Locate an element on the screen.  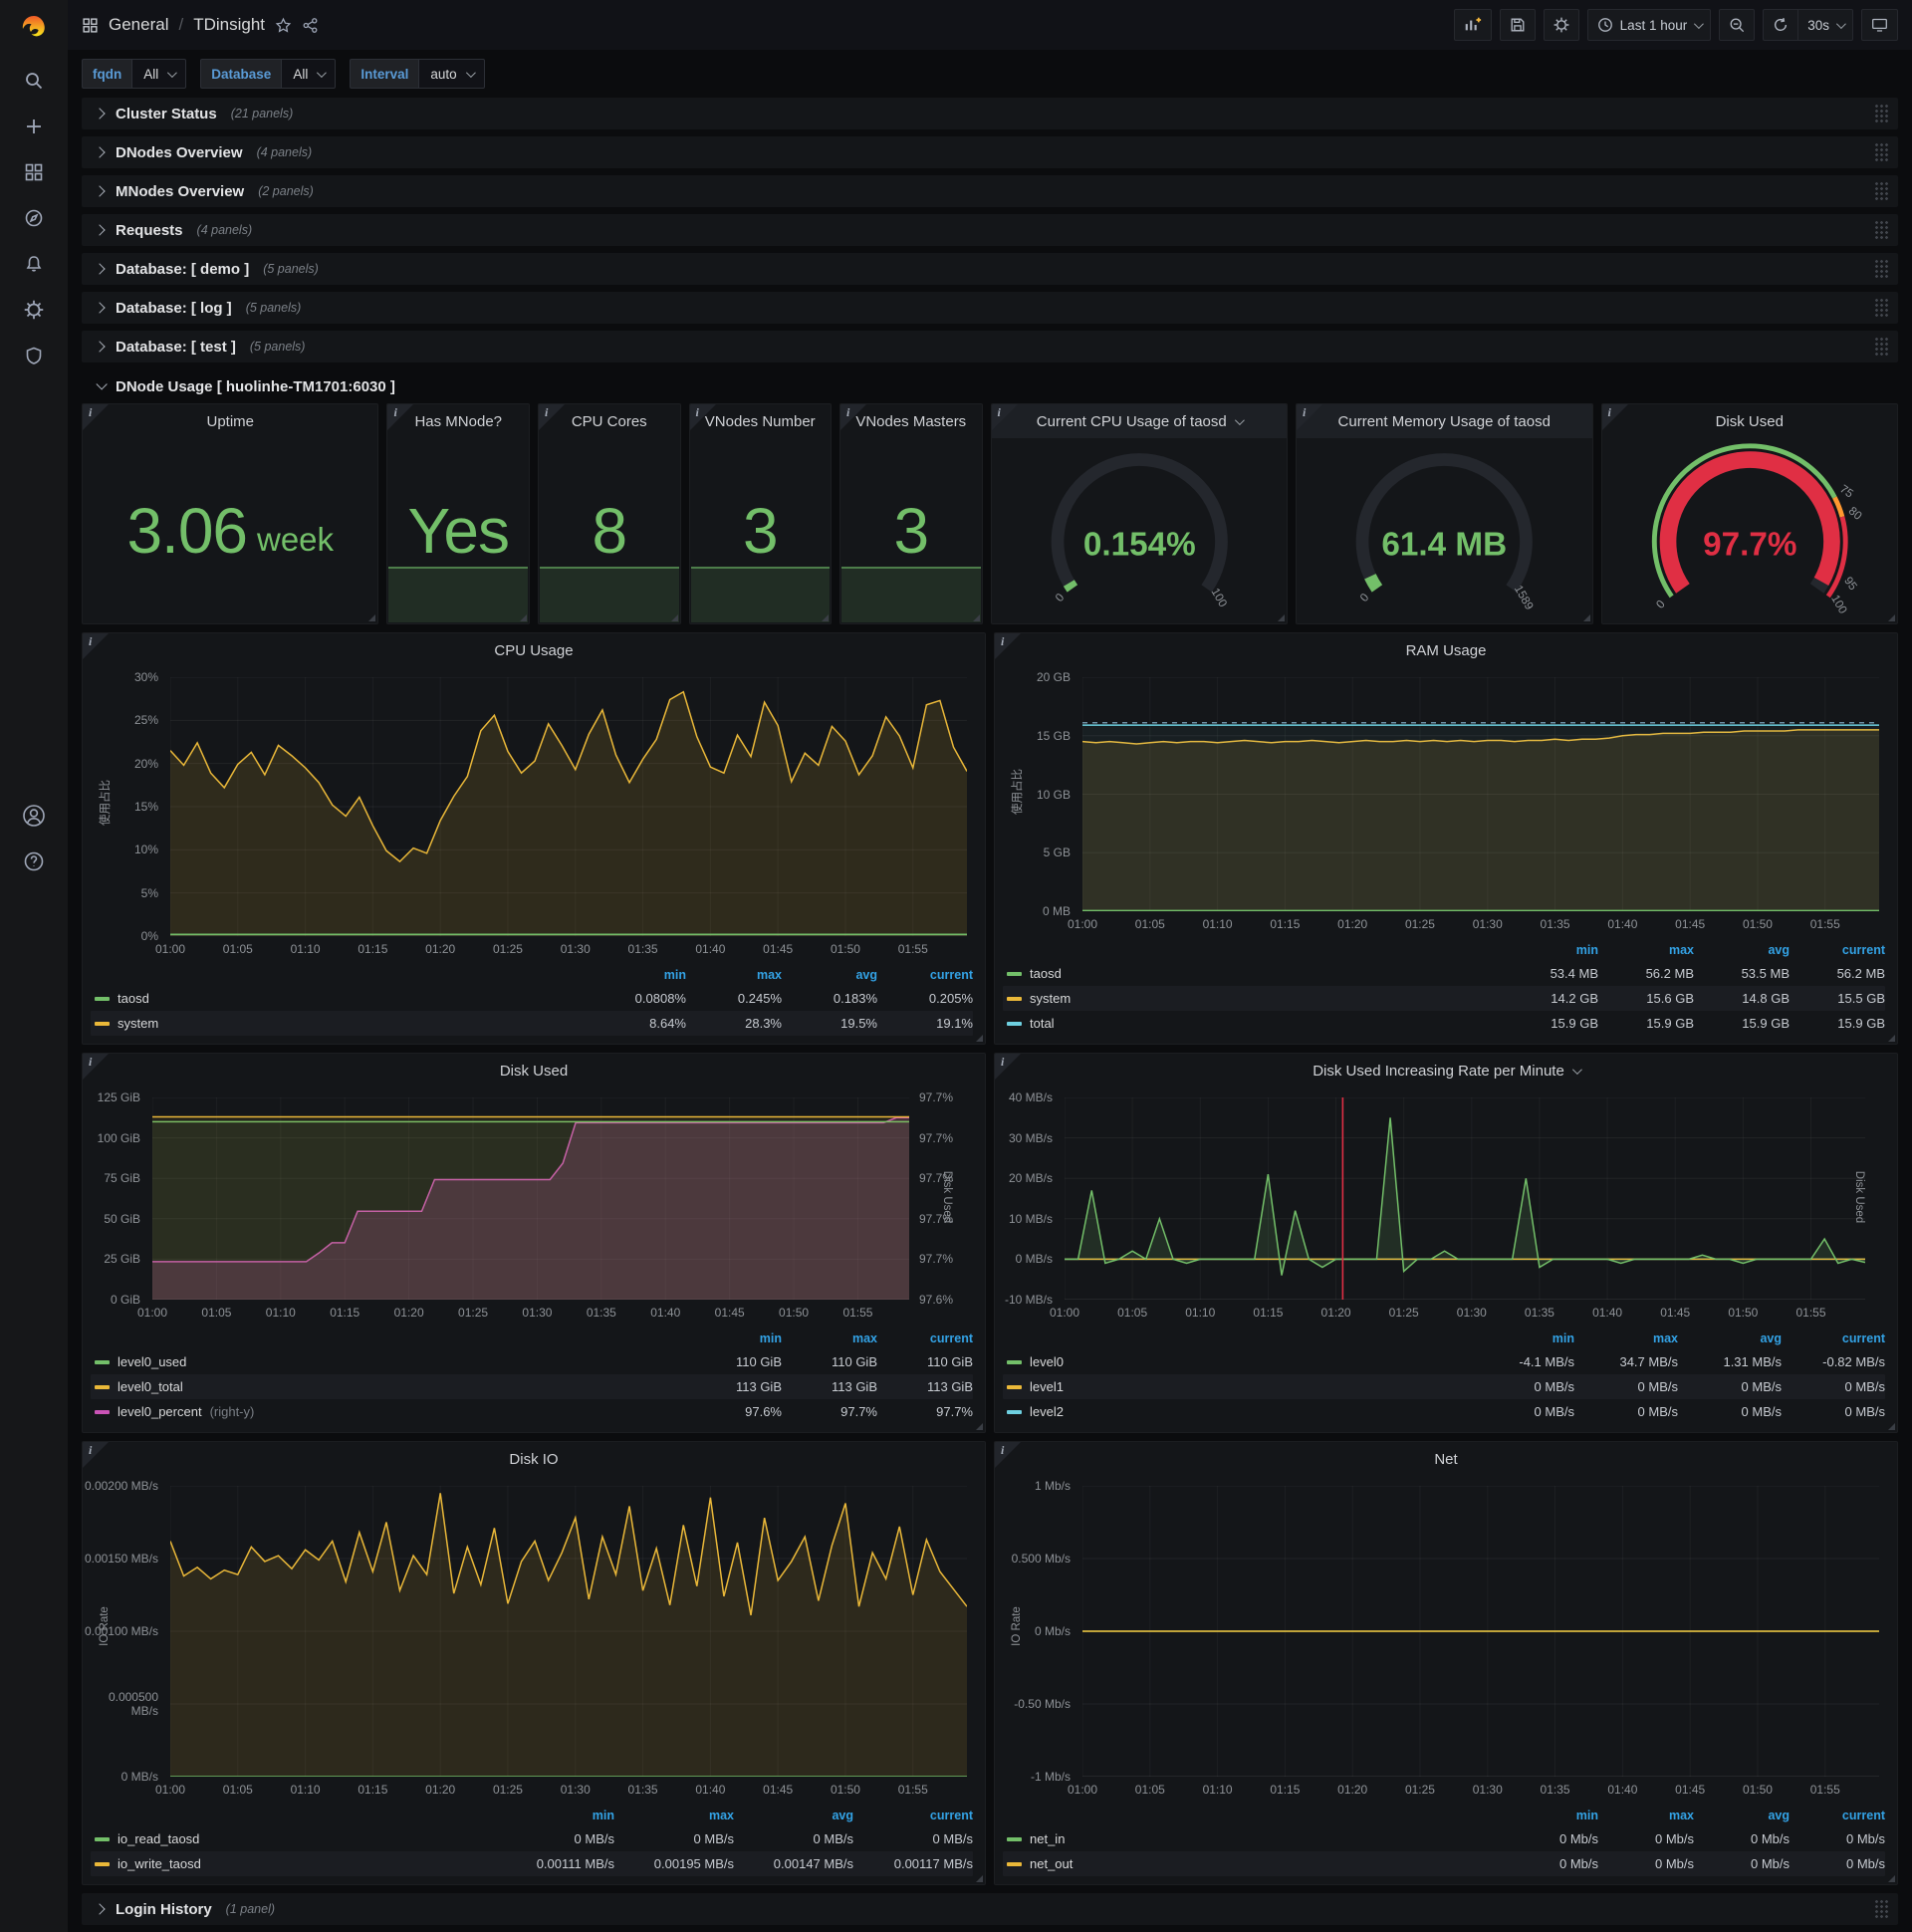
panel-title: Current CPU Usage of taosd is located at coordinates (1139, 421).